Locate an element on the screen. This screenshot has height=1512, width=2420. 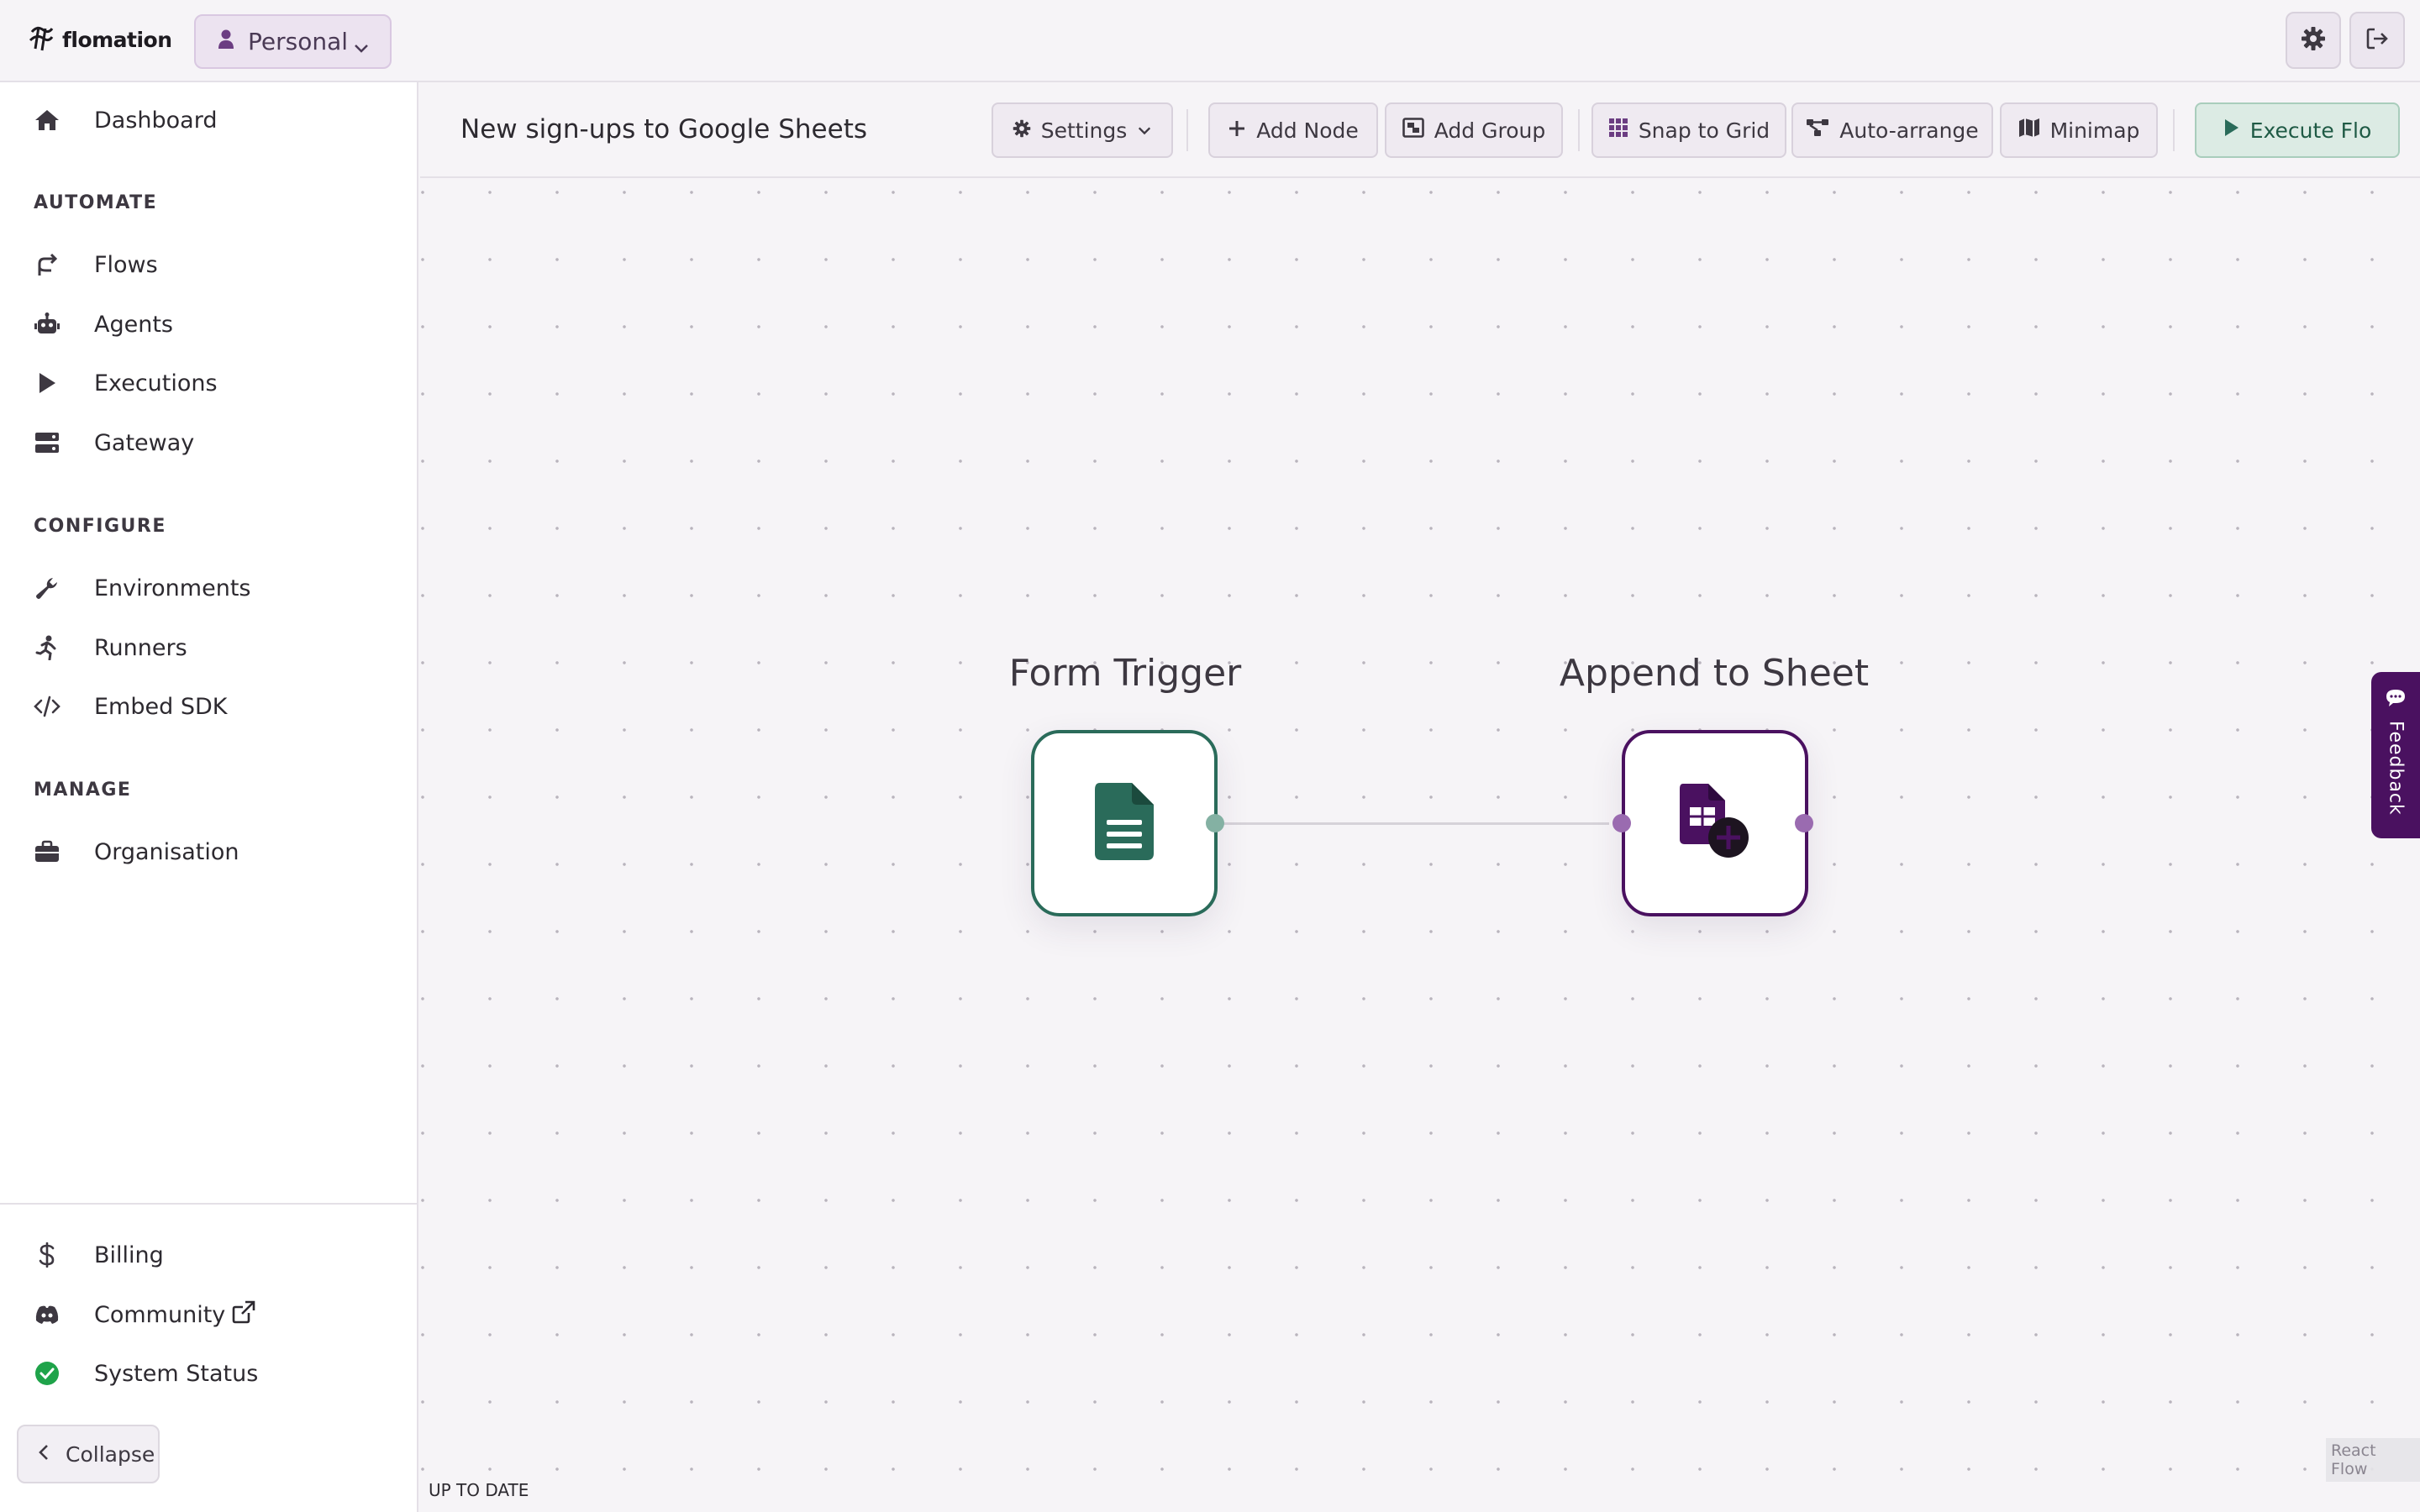
sidebar-item-label: Organisation is located at coordinates (166, 851).